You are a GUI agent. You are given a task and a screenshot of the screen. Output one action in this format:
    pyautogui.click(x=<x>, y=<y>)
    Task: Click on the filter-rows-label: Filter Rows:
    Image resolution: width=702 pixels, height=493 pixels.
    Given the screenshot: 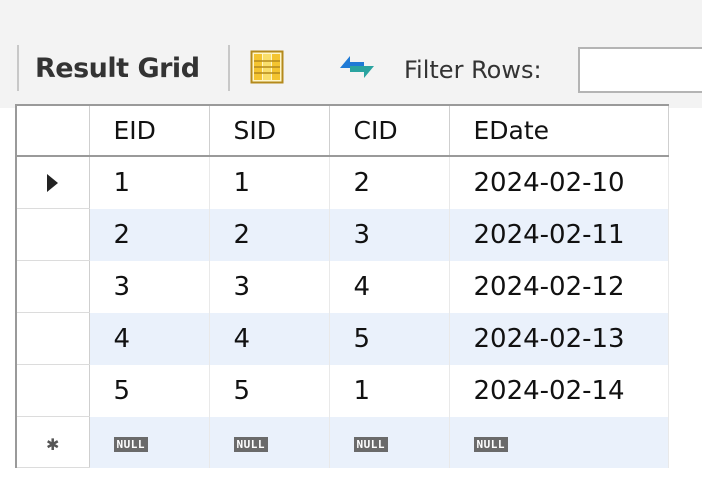 What is the action you would take?
    pyautogui.click(x=473, y=70)
    